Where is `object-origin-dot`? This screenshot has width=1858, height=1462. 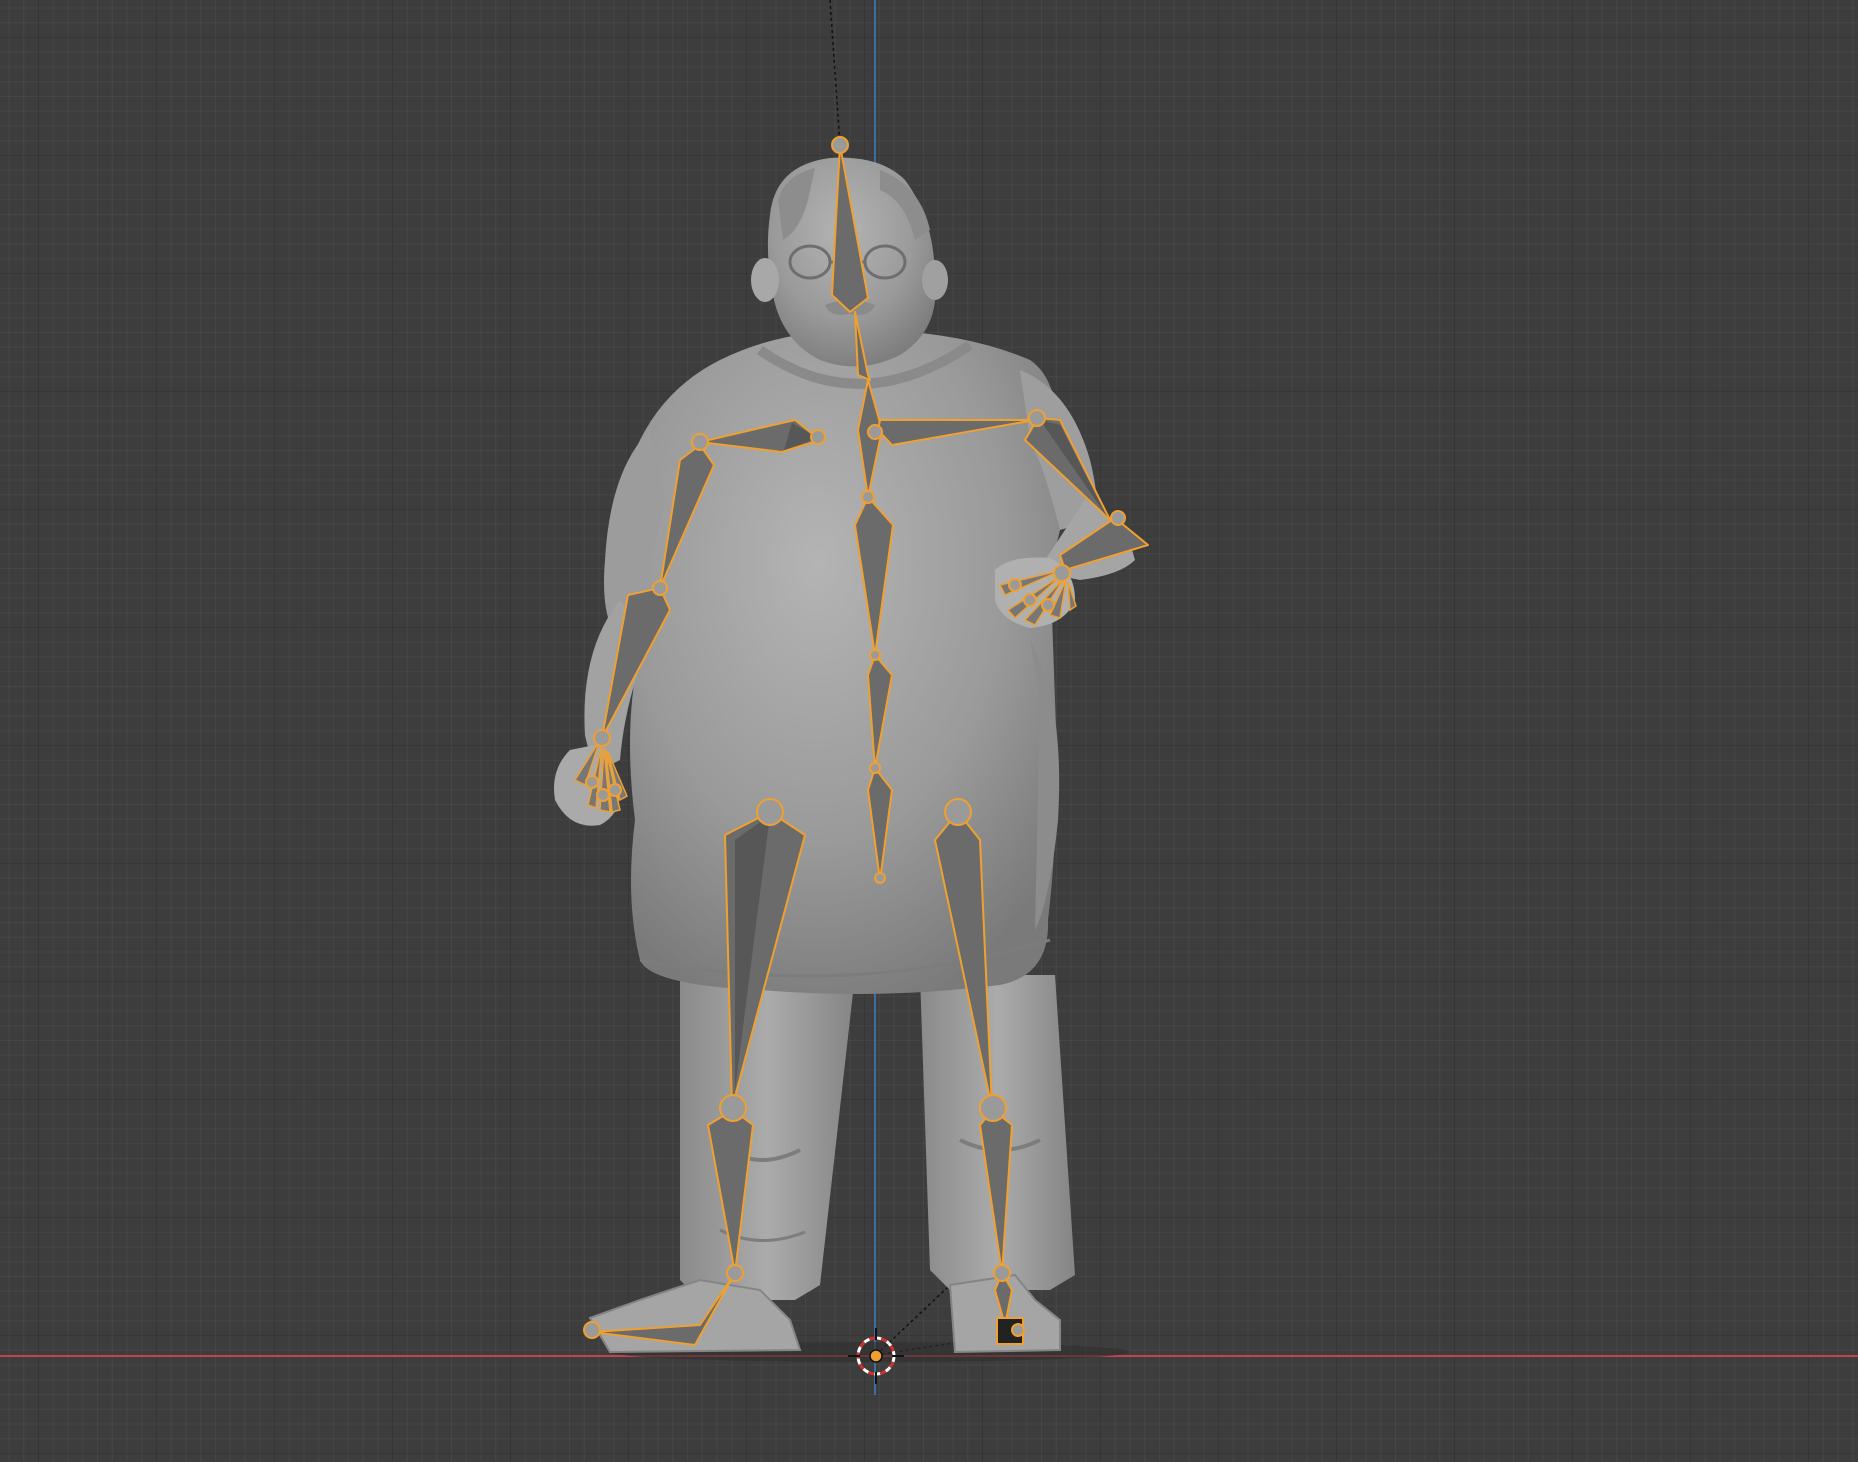
object-origin-dot is located at coordinates (876, 1356).